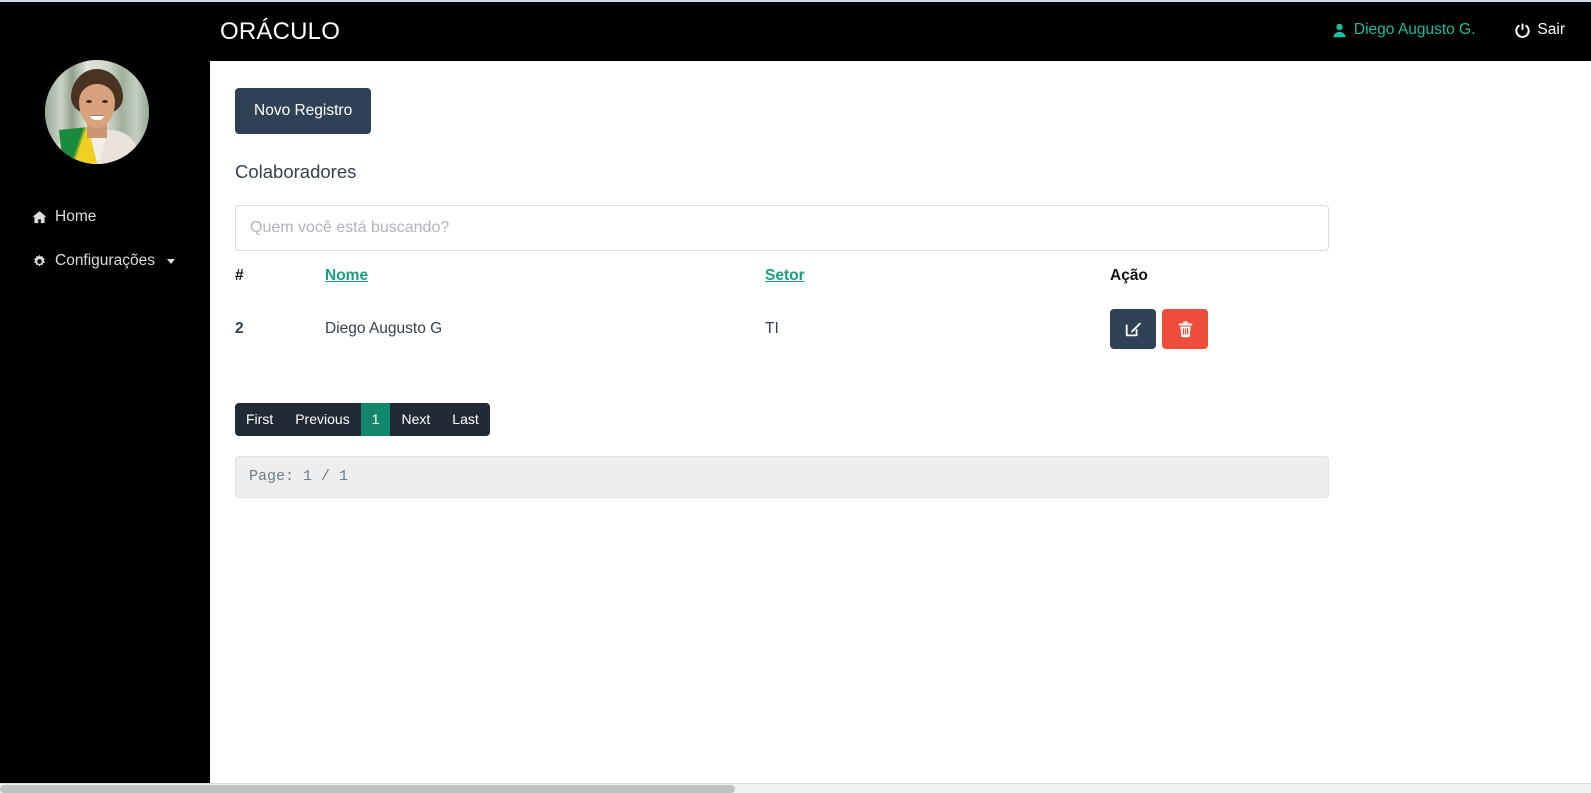 The height and width of the screenshot is (793, 1591). Describe the element at coordinates (1523, 30) in the screenshot. I see `power-icon` at that location.